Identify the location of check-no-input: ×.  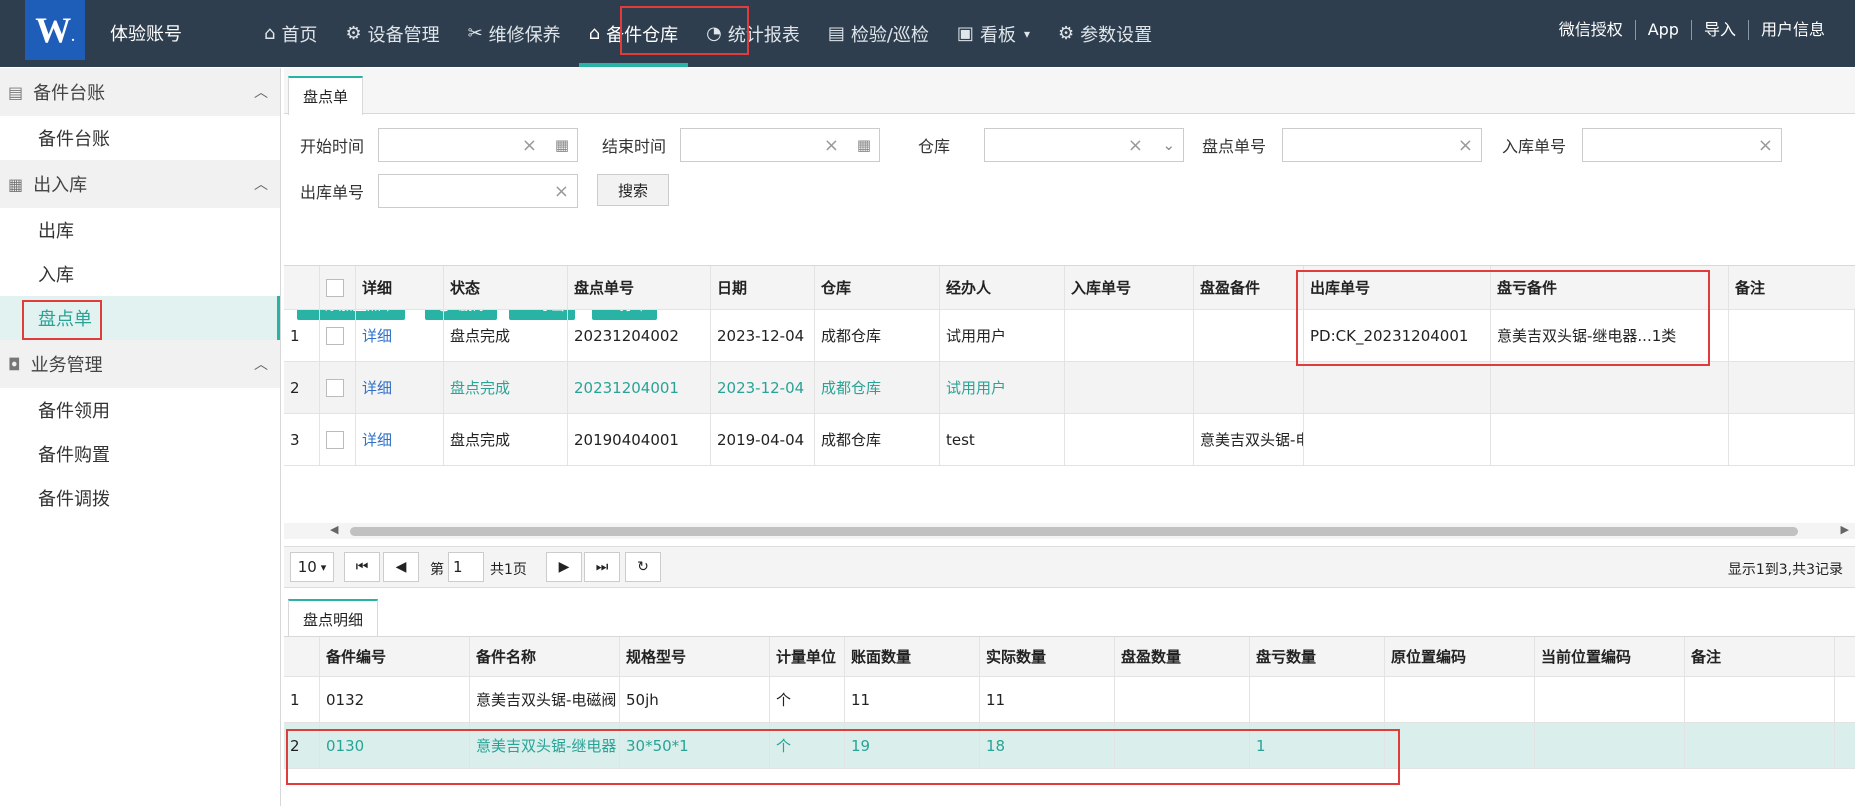
(1382, 145).